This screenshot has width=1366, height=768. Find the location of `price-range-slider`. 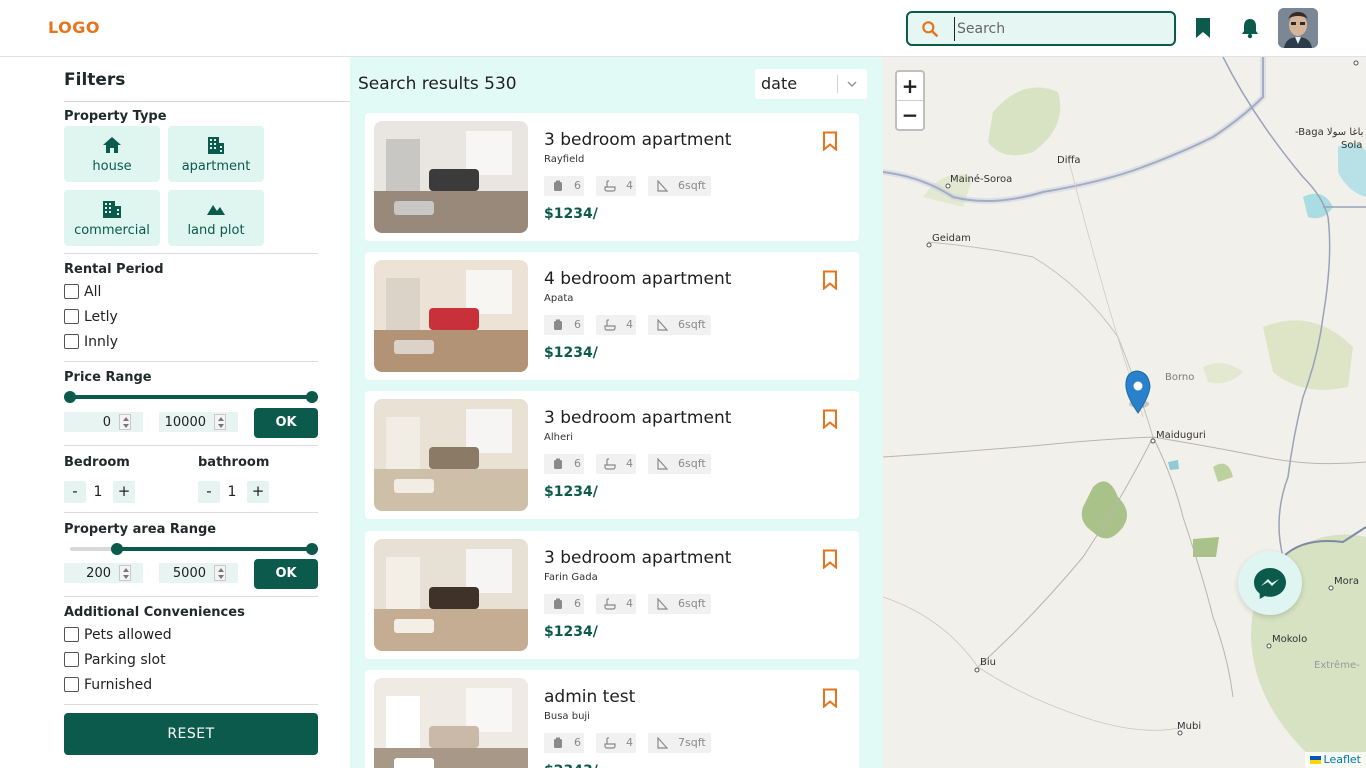

price-range-slider is located at coordinates (191, 397).